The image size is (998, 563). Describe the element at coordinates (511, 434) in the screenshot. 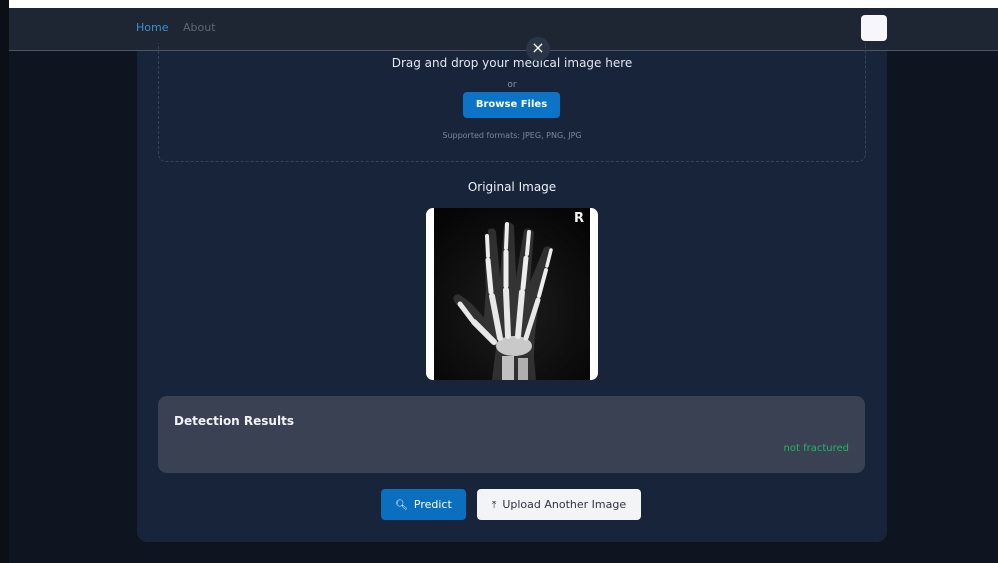

I see `detection-results-panel: Detection Results not fractured` at that location.